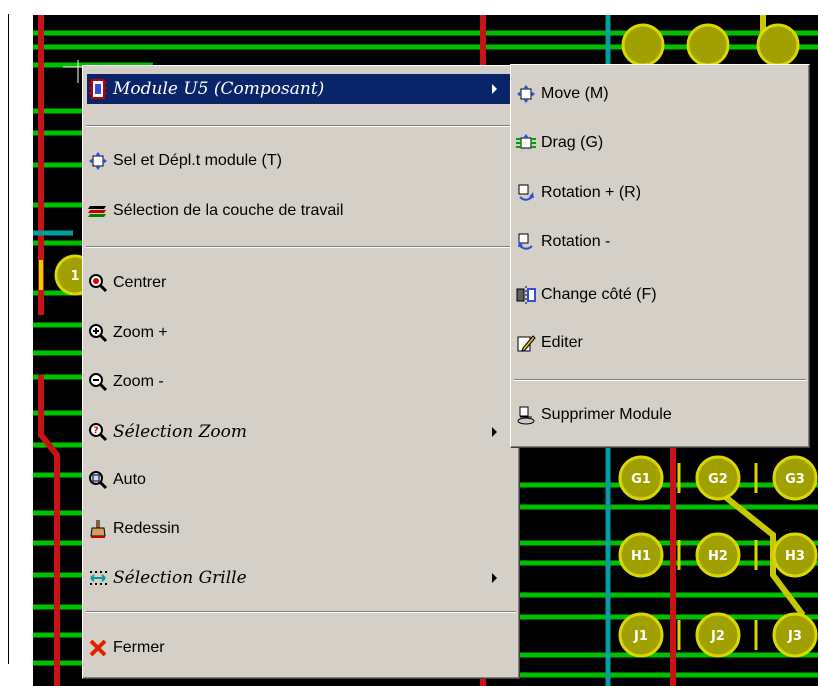  What do you see at coordinates (98, 648) in the screenshot?
I see `close-x-icon` at bounding box center [98, 648].